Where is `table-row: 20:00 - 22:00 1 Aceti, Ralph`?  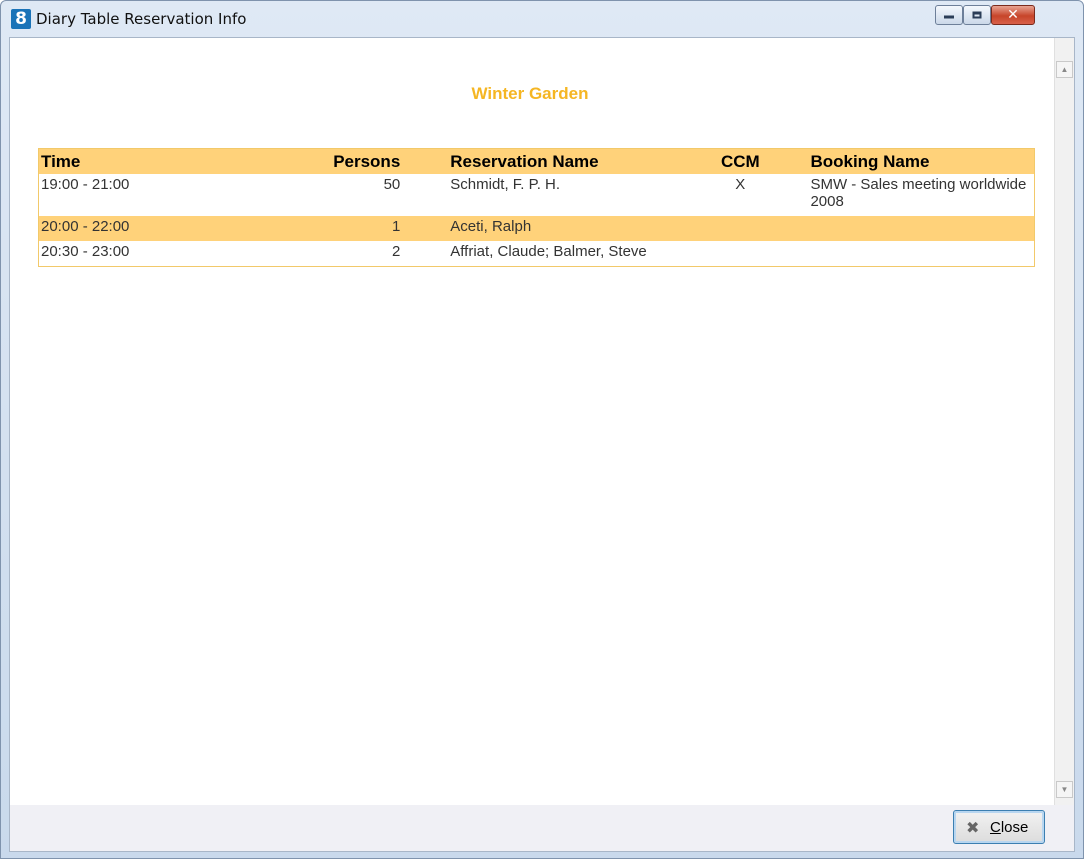
table-row: 20:00 - 22:00 1 Aceti, Ralph is located at coordinates (536, 228).